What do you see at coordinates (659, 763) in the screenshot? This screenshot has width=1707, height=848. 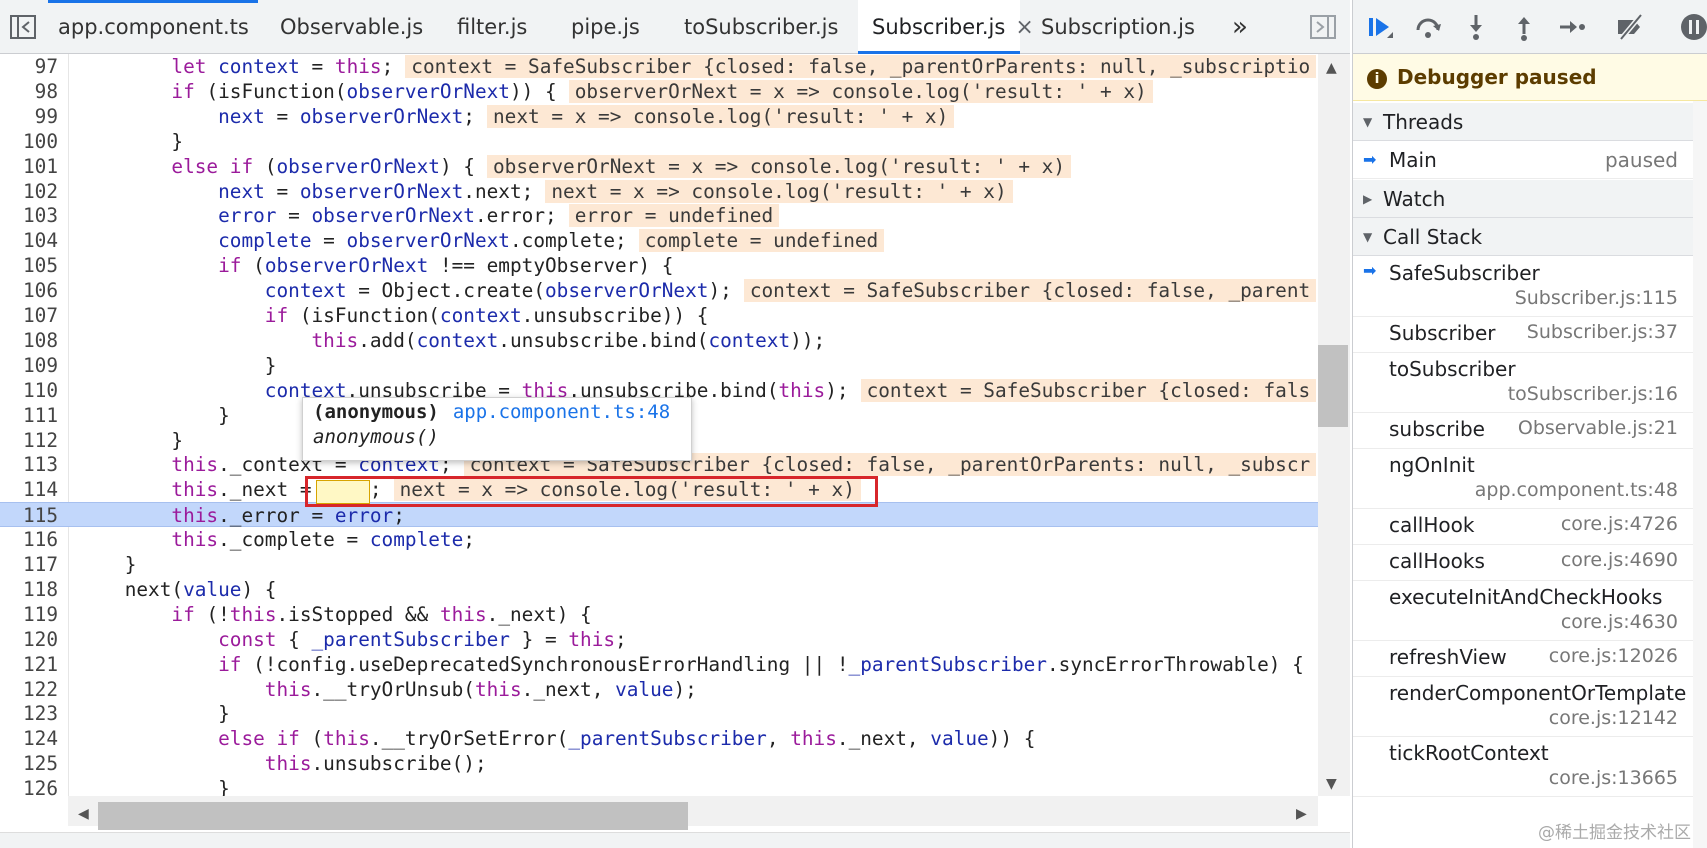 I see `code-line: 125 this.unsubscribe();` at bounding box center [659, 763].